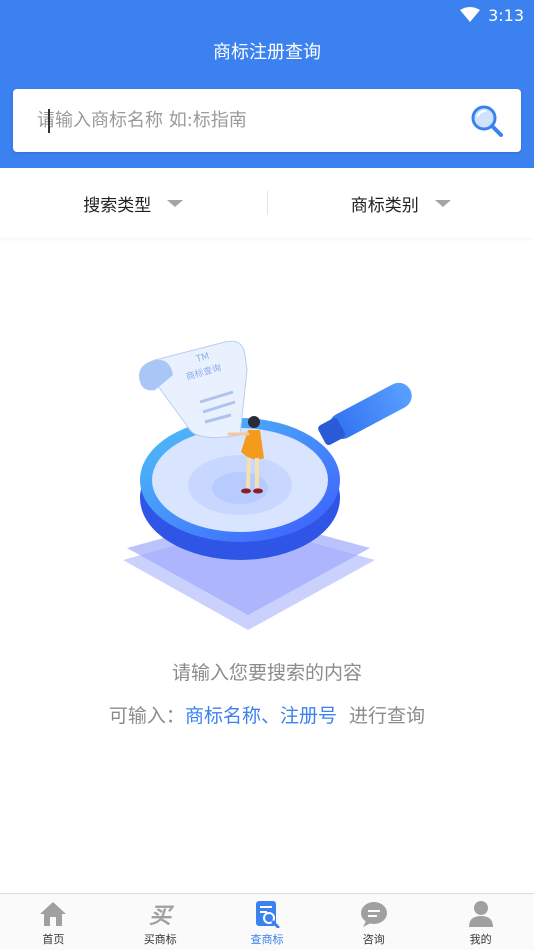 This screenshot has width=534, height=950. What do you see at coordinates (267, 51) in the screenshot?
I see `page-title: 商标注册查询` at bounding box center [267, 51].